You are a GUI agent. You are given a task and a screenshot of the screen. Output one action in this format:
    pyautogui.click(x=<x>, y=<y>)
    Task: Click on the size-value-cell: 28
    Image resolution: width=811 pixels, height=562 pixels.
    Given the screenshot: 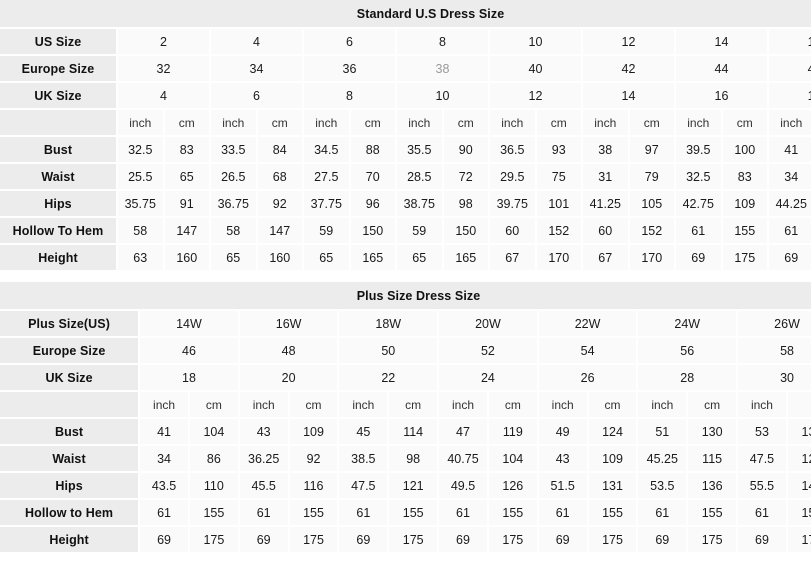 What is the action you would take?
    pyautogui.click(x=688, y=378)
    